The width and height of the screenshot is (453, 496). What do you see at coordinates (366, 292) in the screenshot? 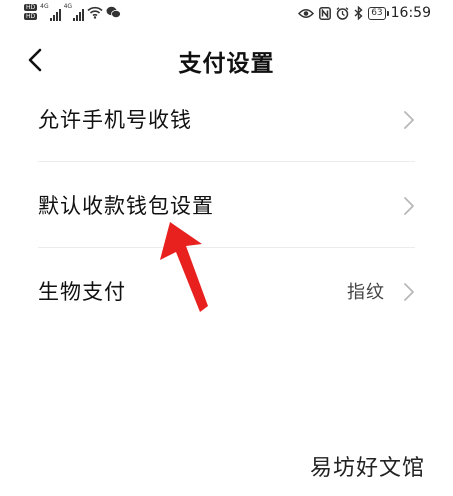
I see `row-value: 指纹` at bounding box center [366, 292].